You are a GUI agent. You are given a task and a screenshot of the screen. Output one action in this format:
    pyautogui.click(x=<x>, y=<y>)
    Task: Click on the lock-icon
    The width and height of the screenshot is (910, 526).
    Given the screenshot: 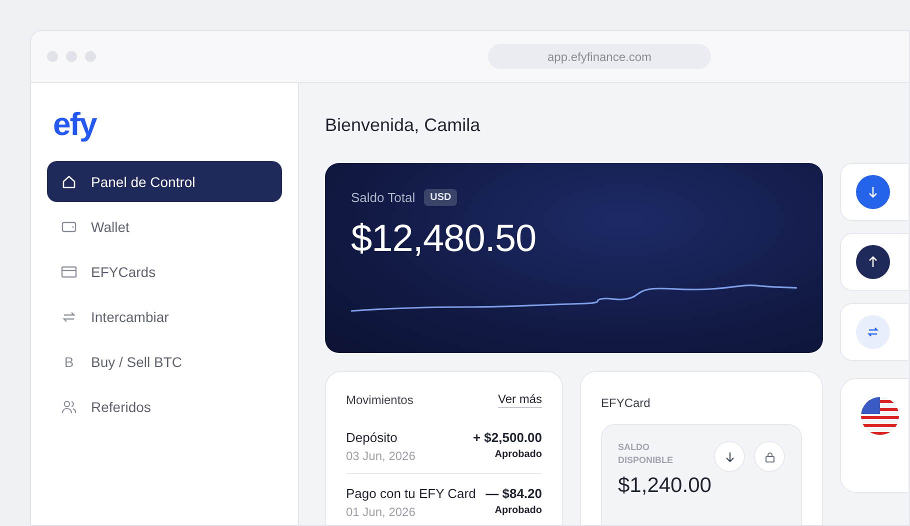 What is the action you would take?
    pyautogui.click(x=770, y=456)
    